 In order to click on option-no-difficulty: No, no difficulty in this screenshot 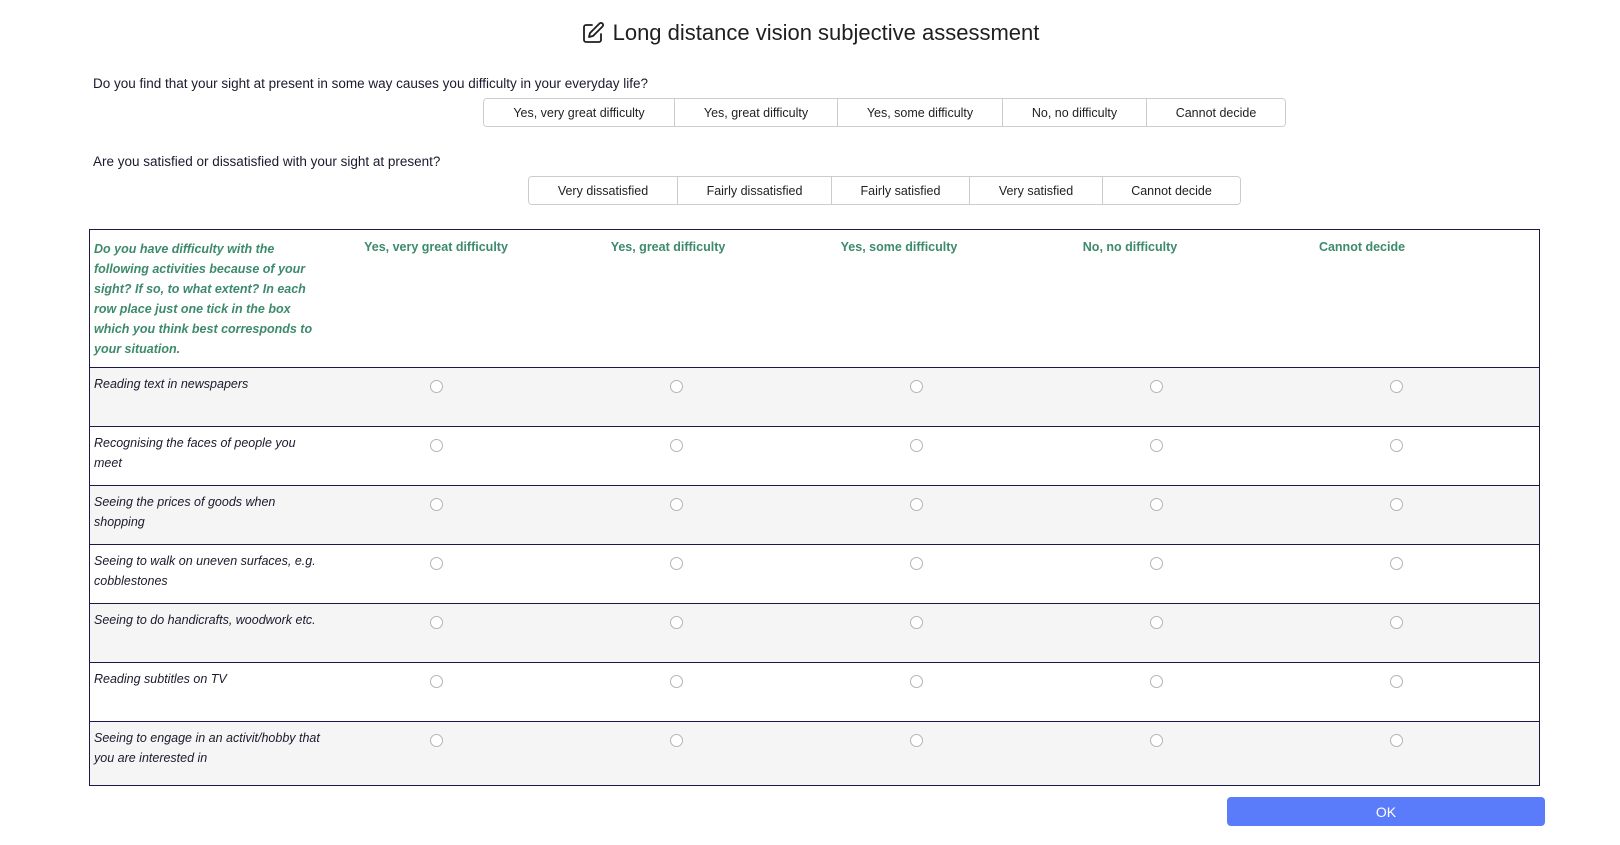, I will do `click(1075, 112)`.